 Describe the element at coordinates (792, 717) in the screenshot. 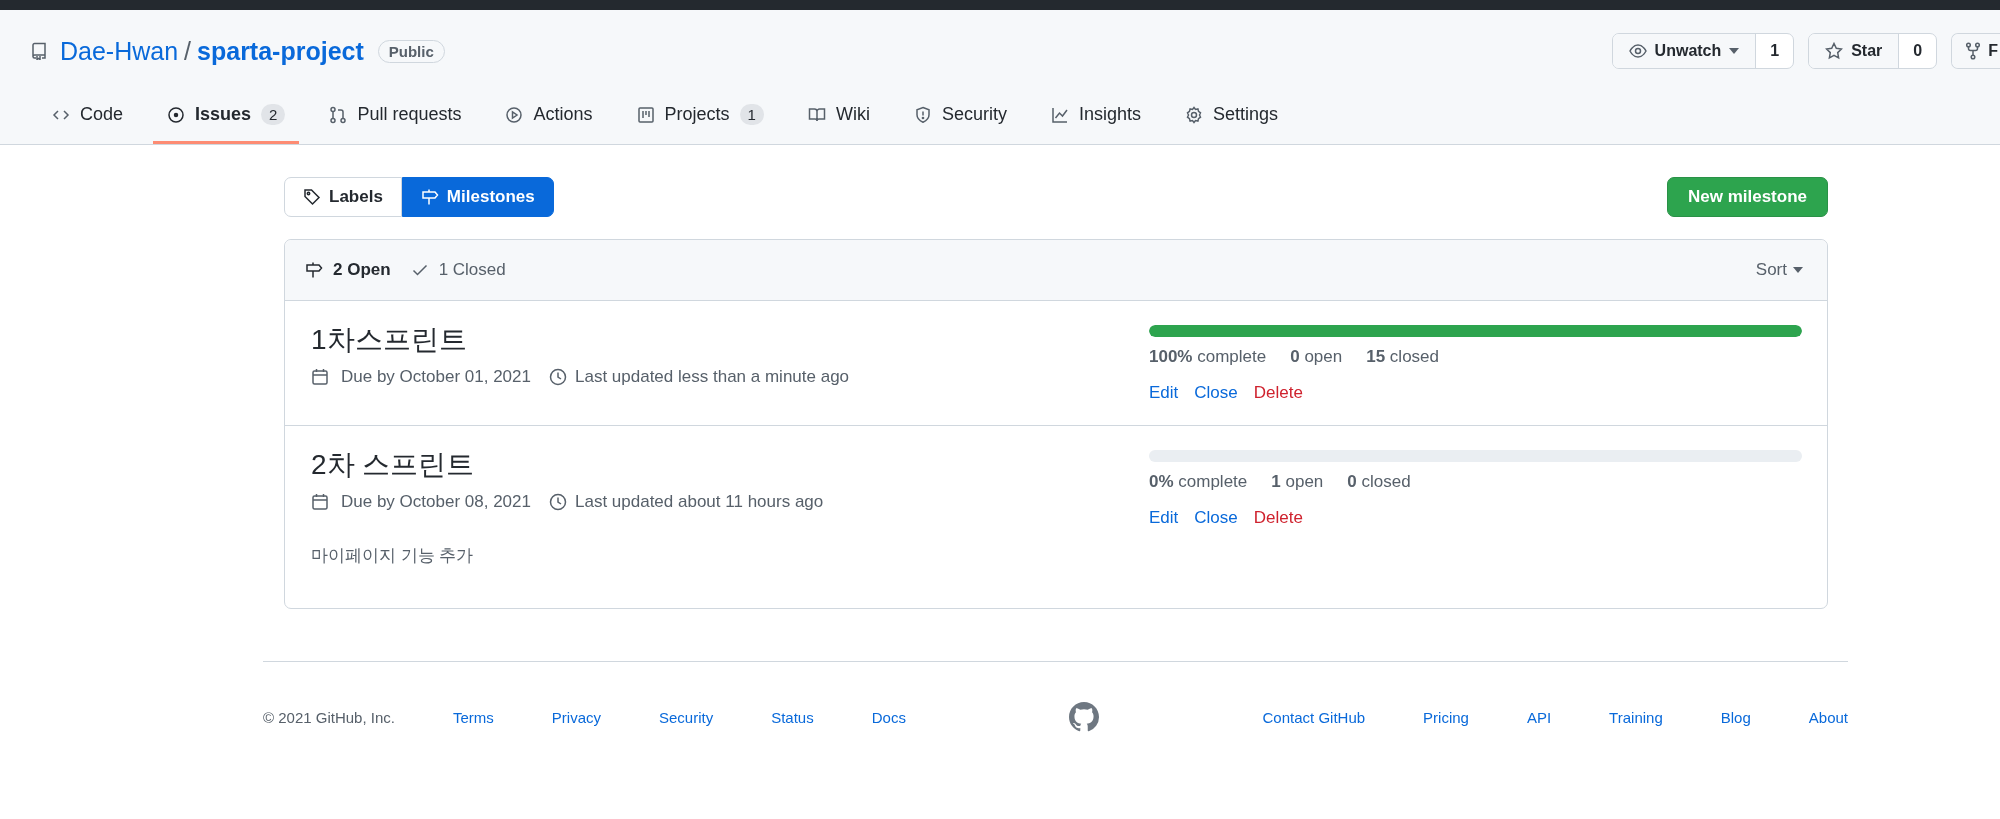

I see `footer-link: Status` at that location.